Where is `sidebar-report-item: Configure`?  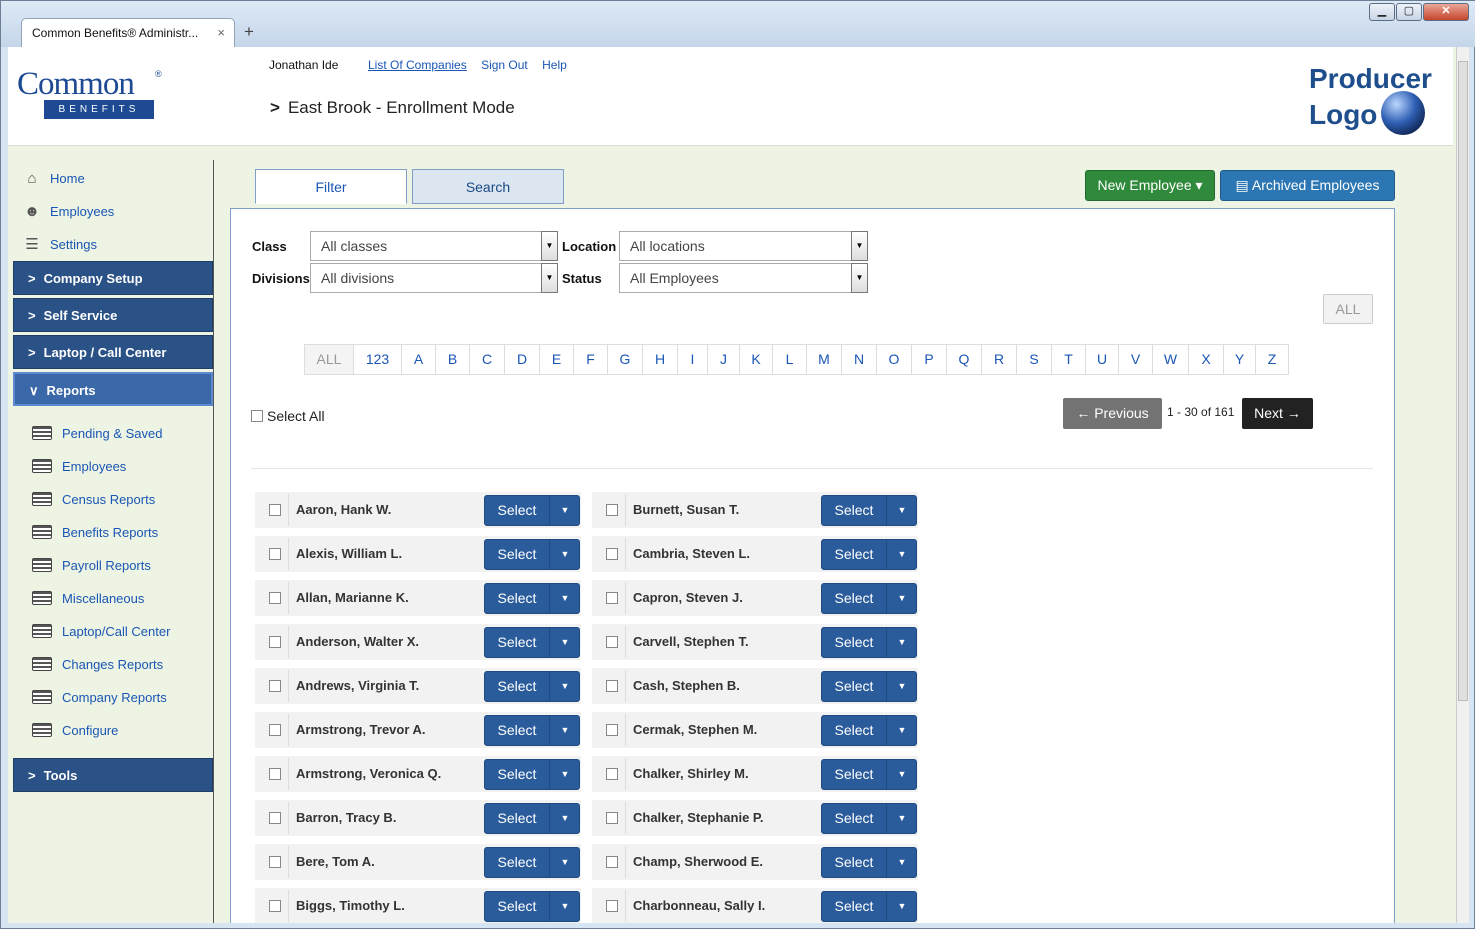 sidebar-report-item: Configure is located at coordinates (75, 730).